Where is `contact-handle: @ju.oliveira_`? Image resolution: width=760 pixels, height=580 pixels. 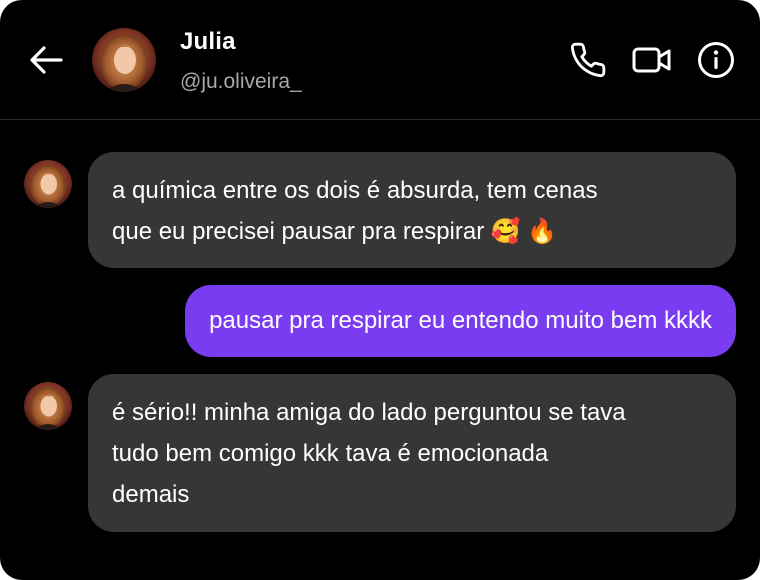
contact-handle: @ju.oliveira_ is located at coordinates (241, 81).